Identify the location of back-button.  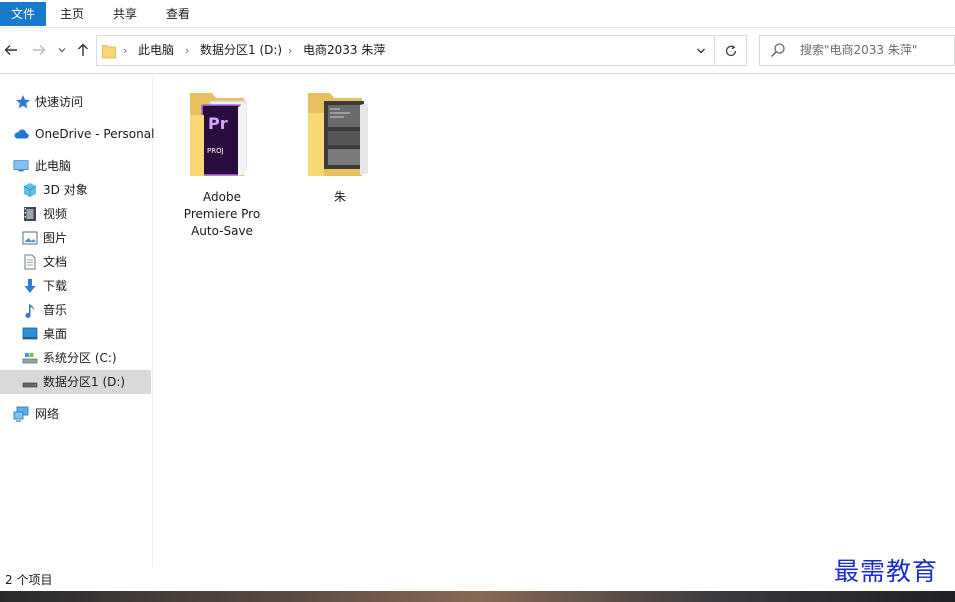
(11, 50).